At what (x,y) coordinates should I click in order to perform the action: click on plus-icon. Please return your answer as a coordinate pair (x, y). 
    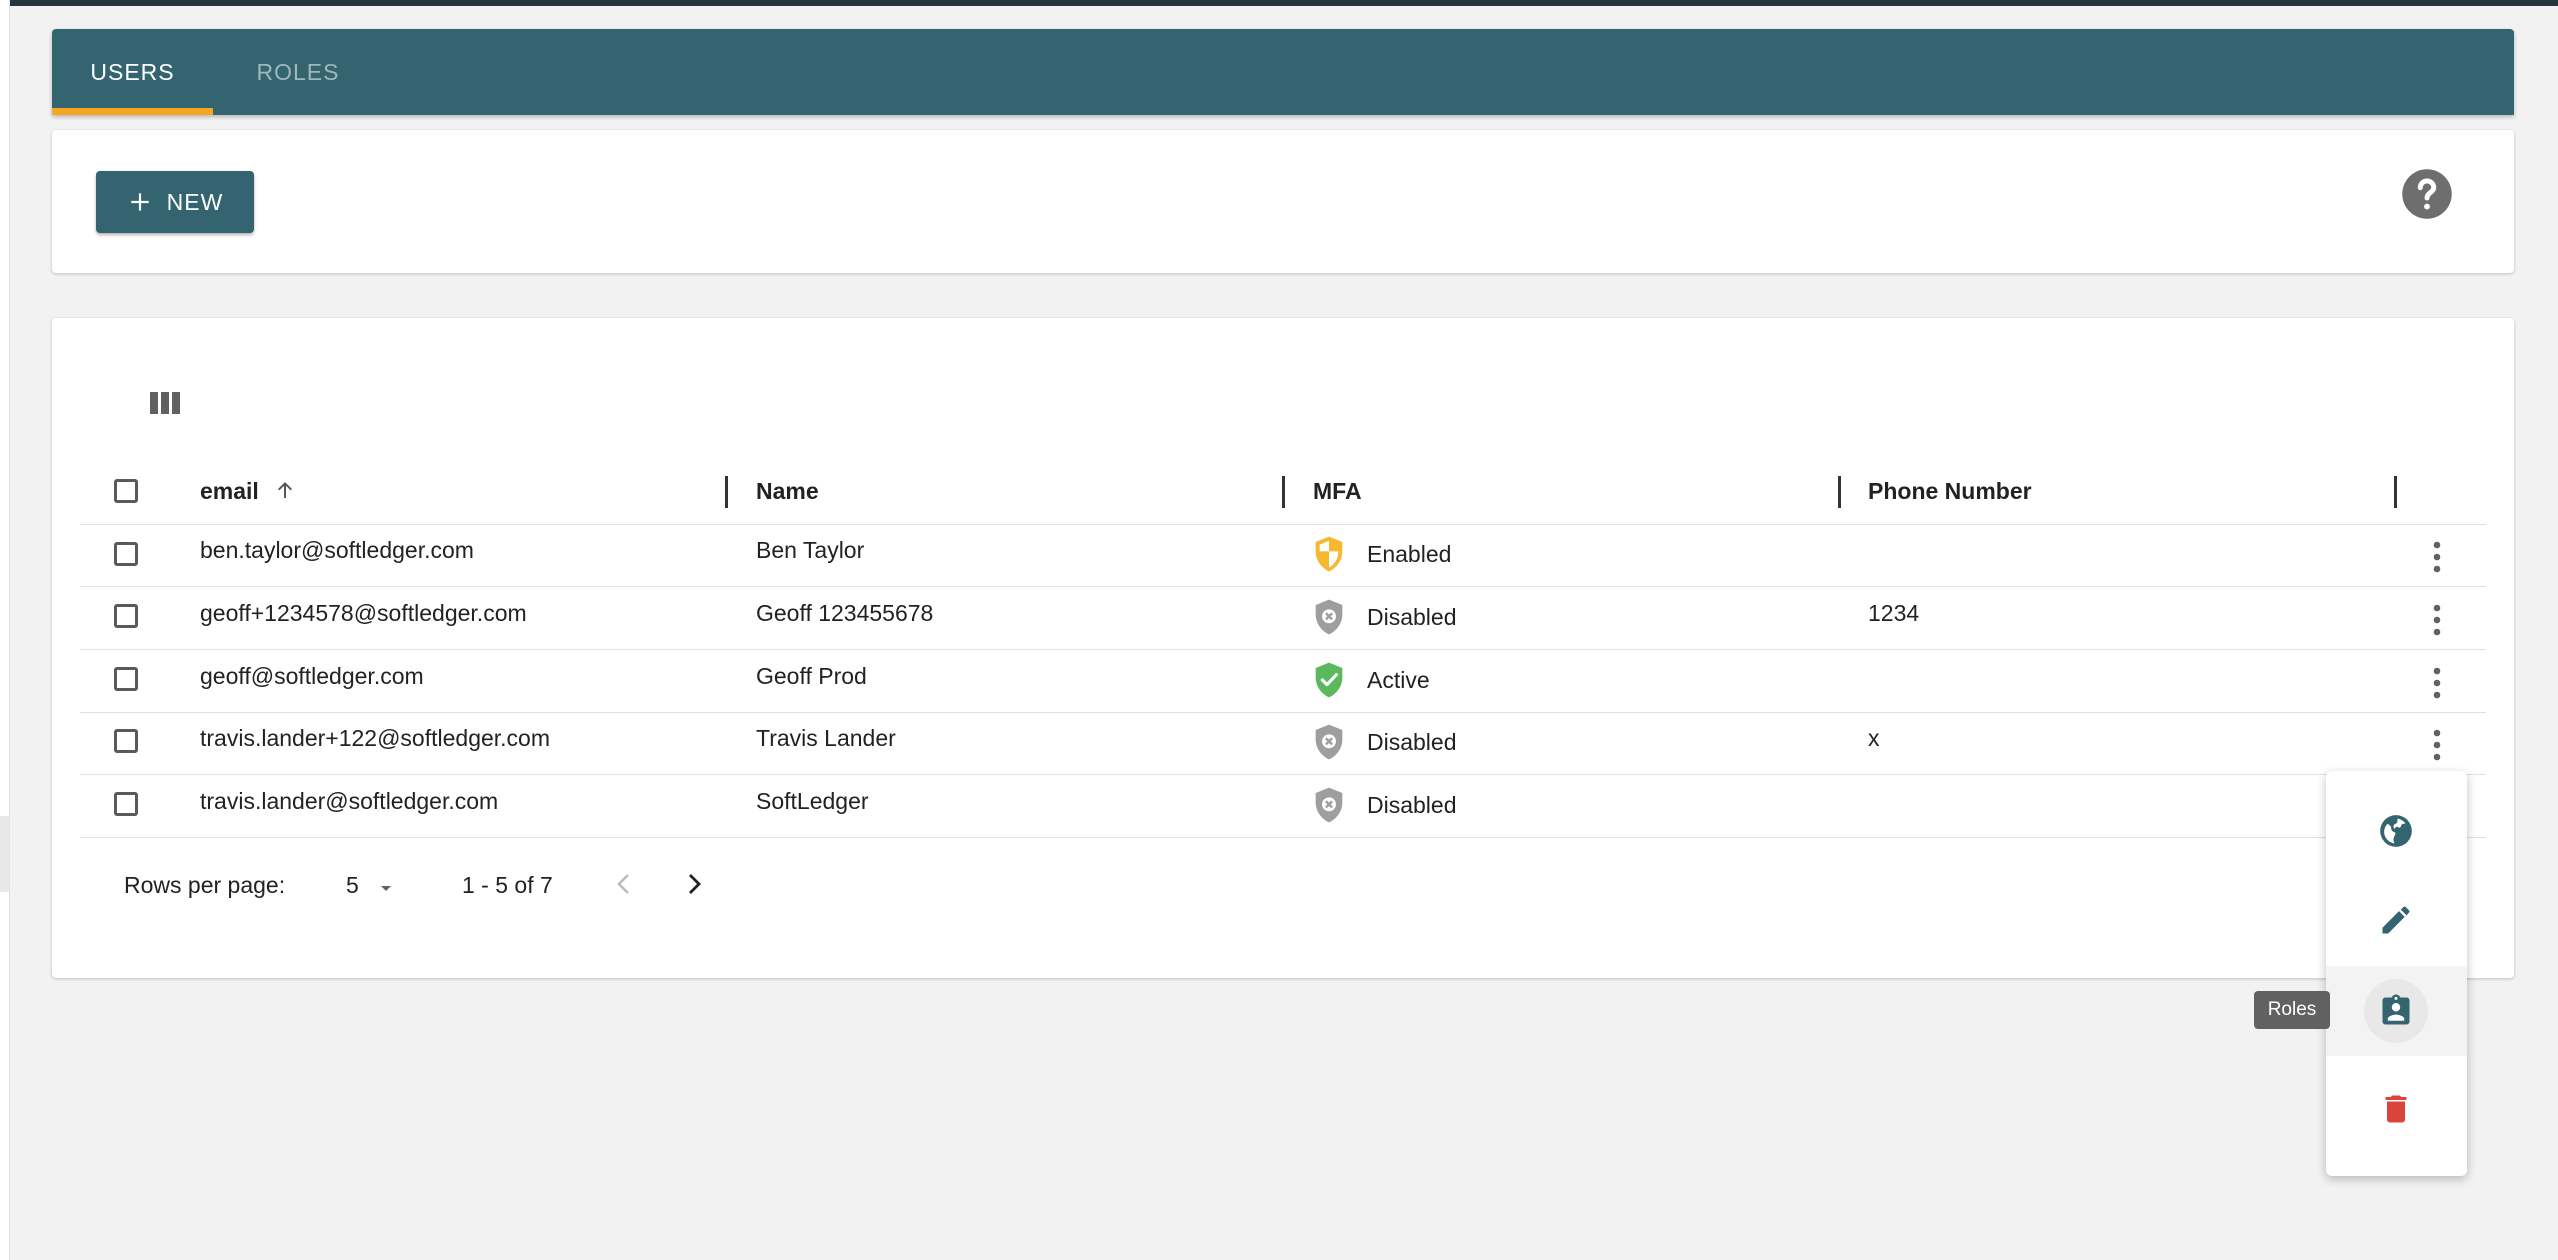
    Looking at the image, I should click on (139, 202).